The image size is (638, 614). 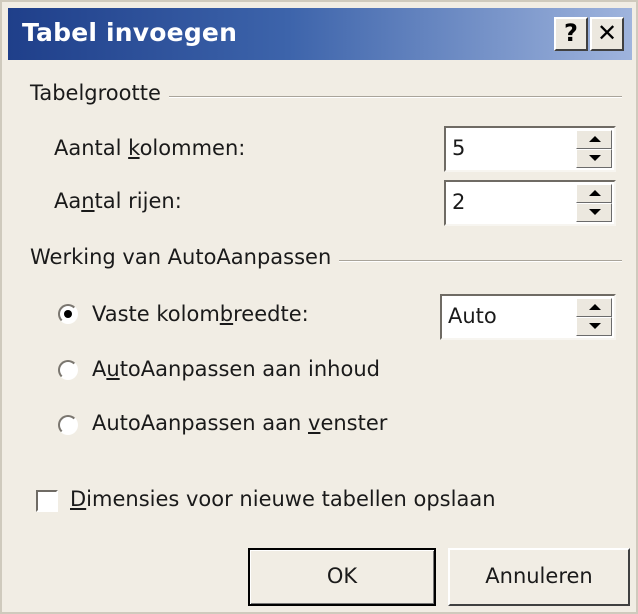 I want to click on rows-decrement-button, so click(x=594, y=212).